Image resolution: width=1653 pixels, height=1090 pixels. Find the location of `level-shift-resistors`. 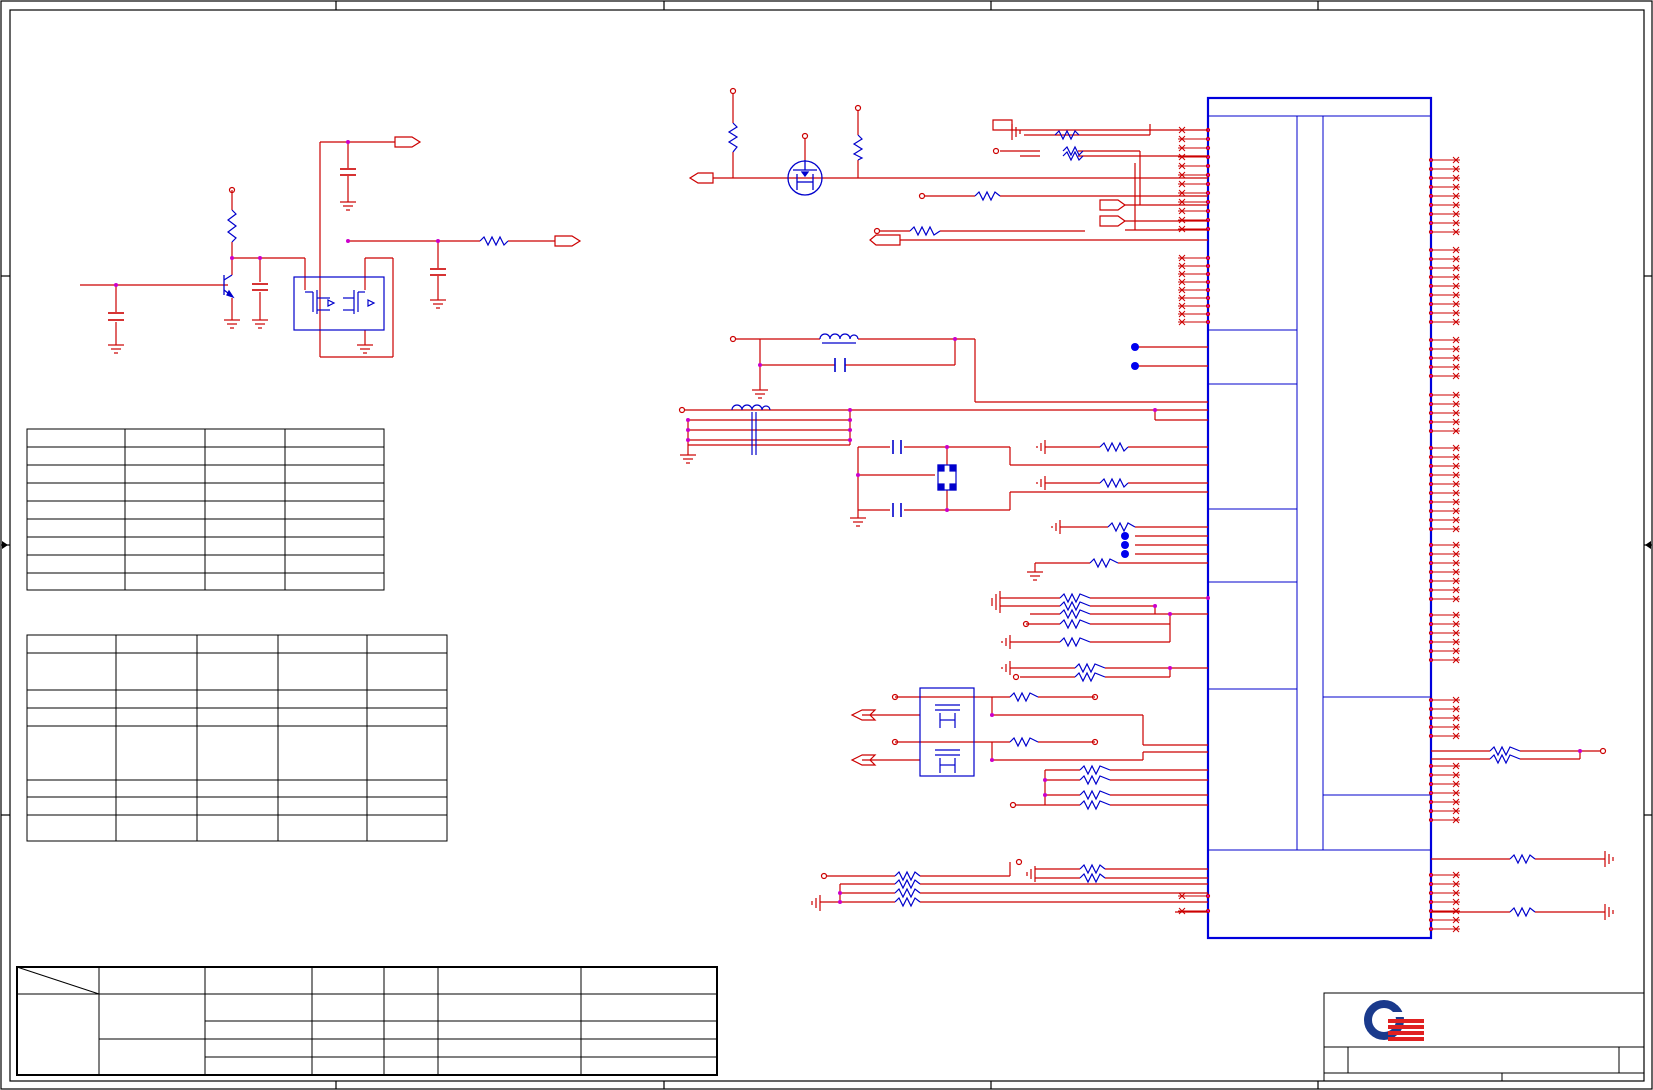

level-shift-resistors is located at coordinates (795, 141).